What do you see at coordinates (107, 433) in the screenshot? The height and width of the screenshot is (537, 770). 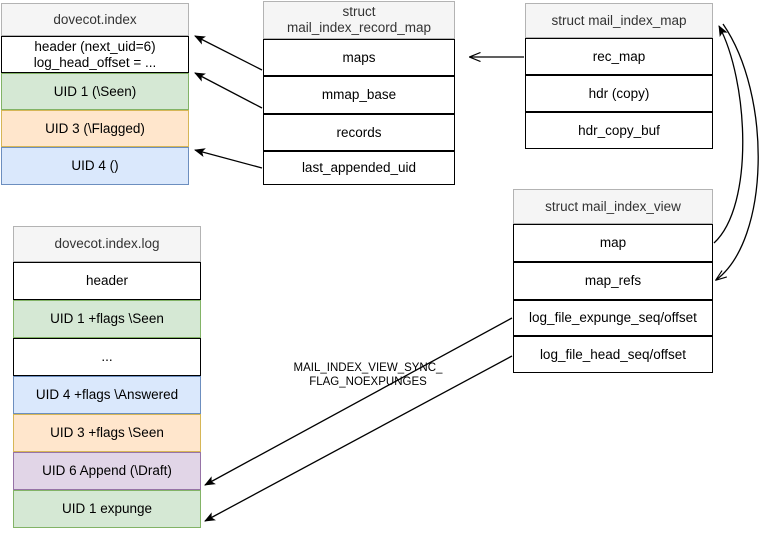 I see `row-log-uid3-seen: UID 3 +flags \Seen` at bounding box center [107, 433].